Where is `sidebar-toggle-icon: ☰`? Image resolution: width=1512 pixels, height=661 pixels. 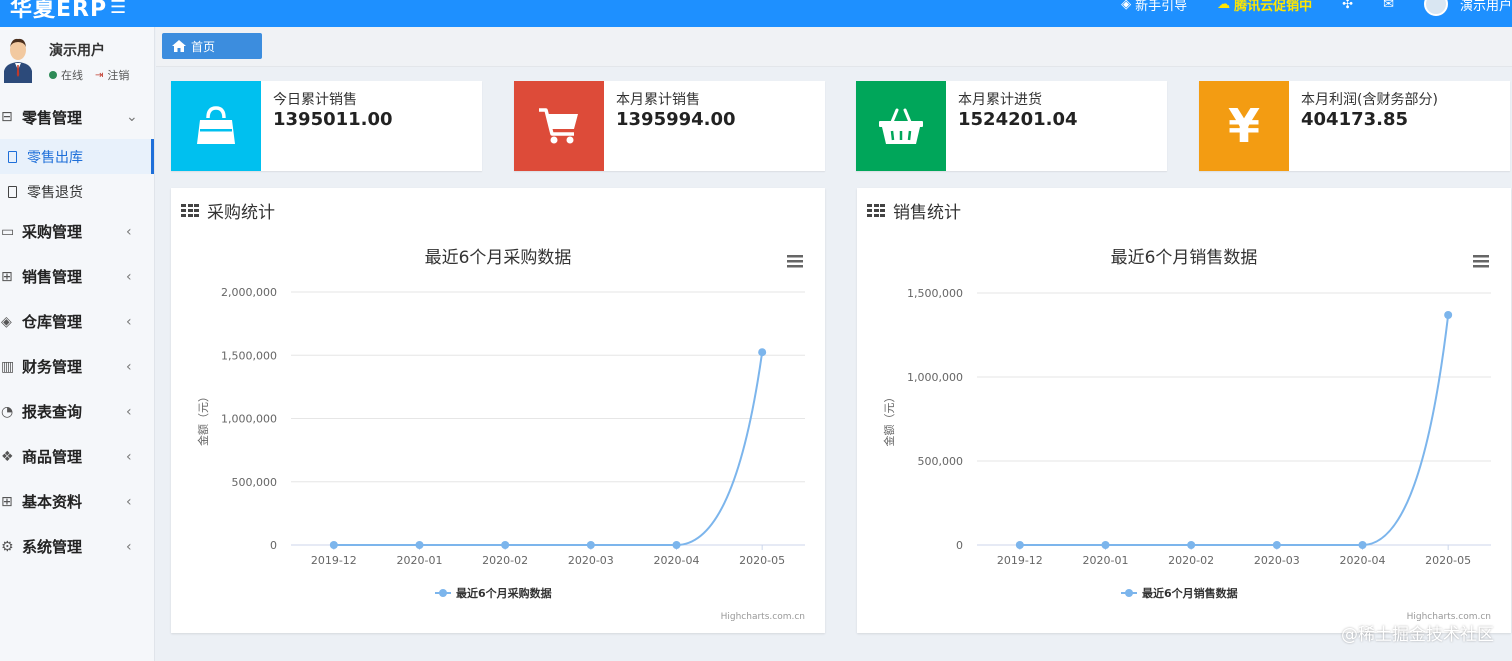
sidebar-toggle-icon: ☰ is located at coordinates (118, 9).